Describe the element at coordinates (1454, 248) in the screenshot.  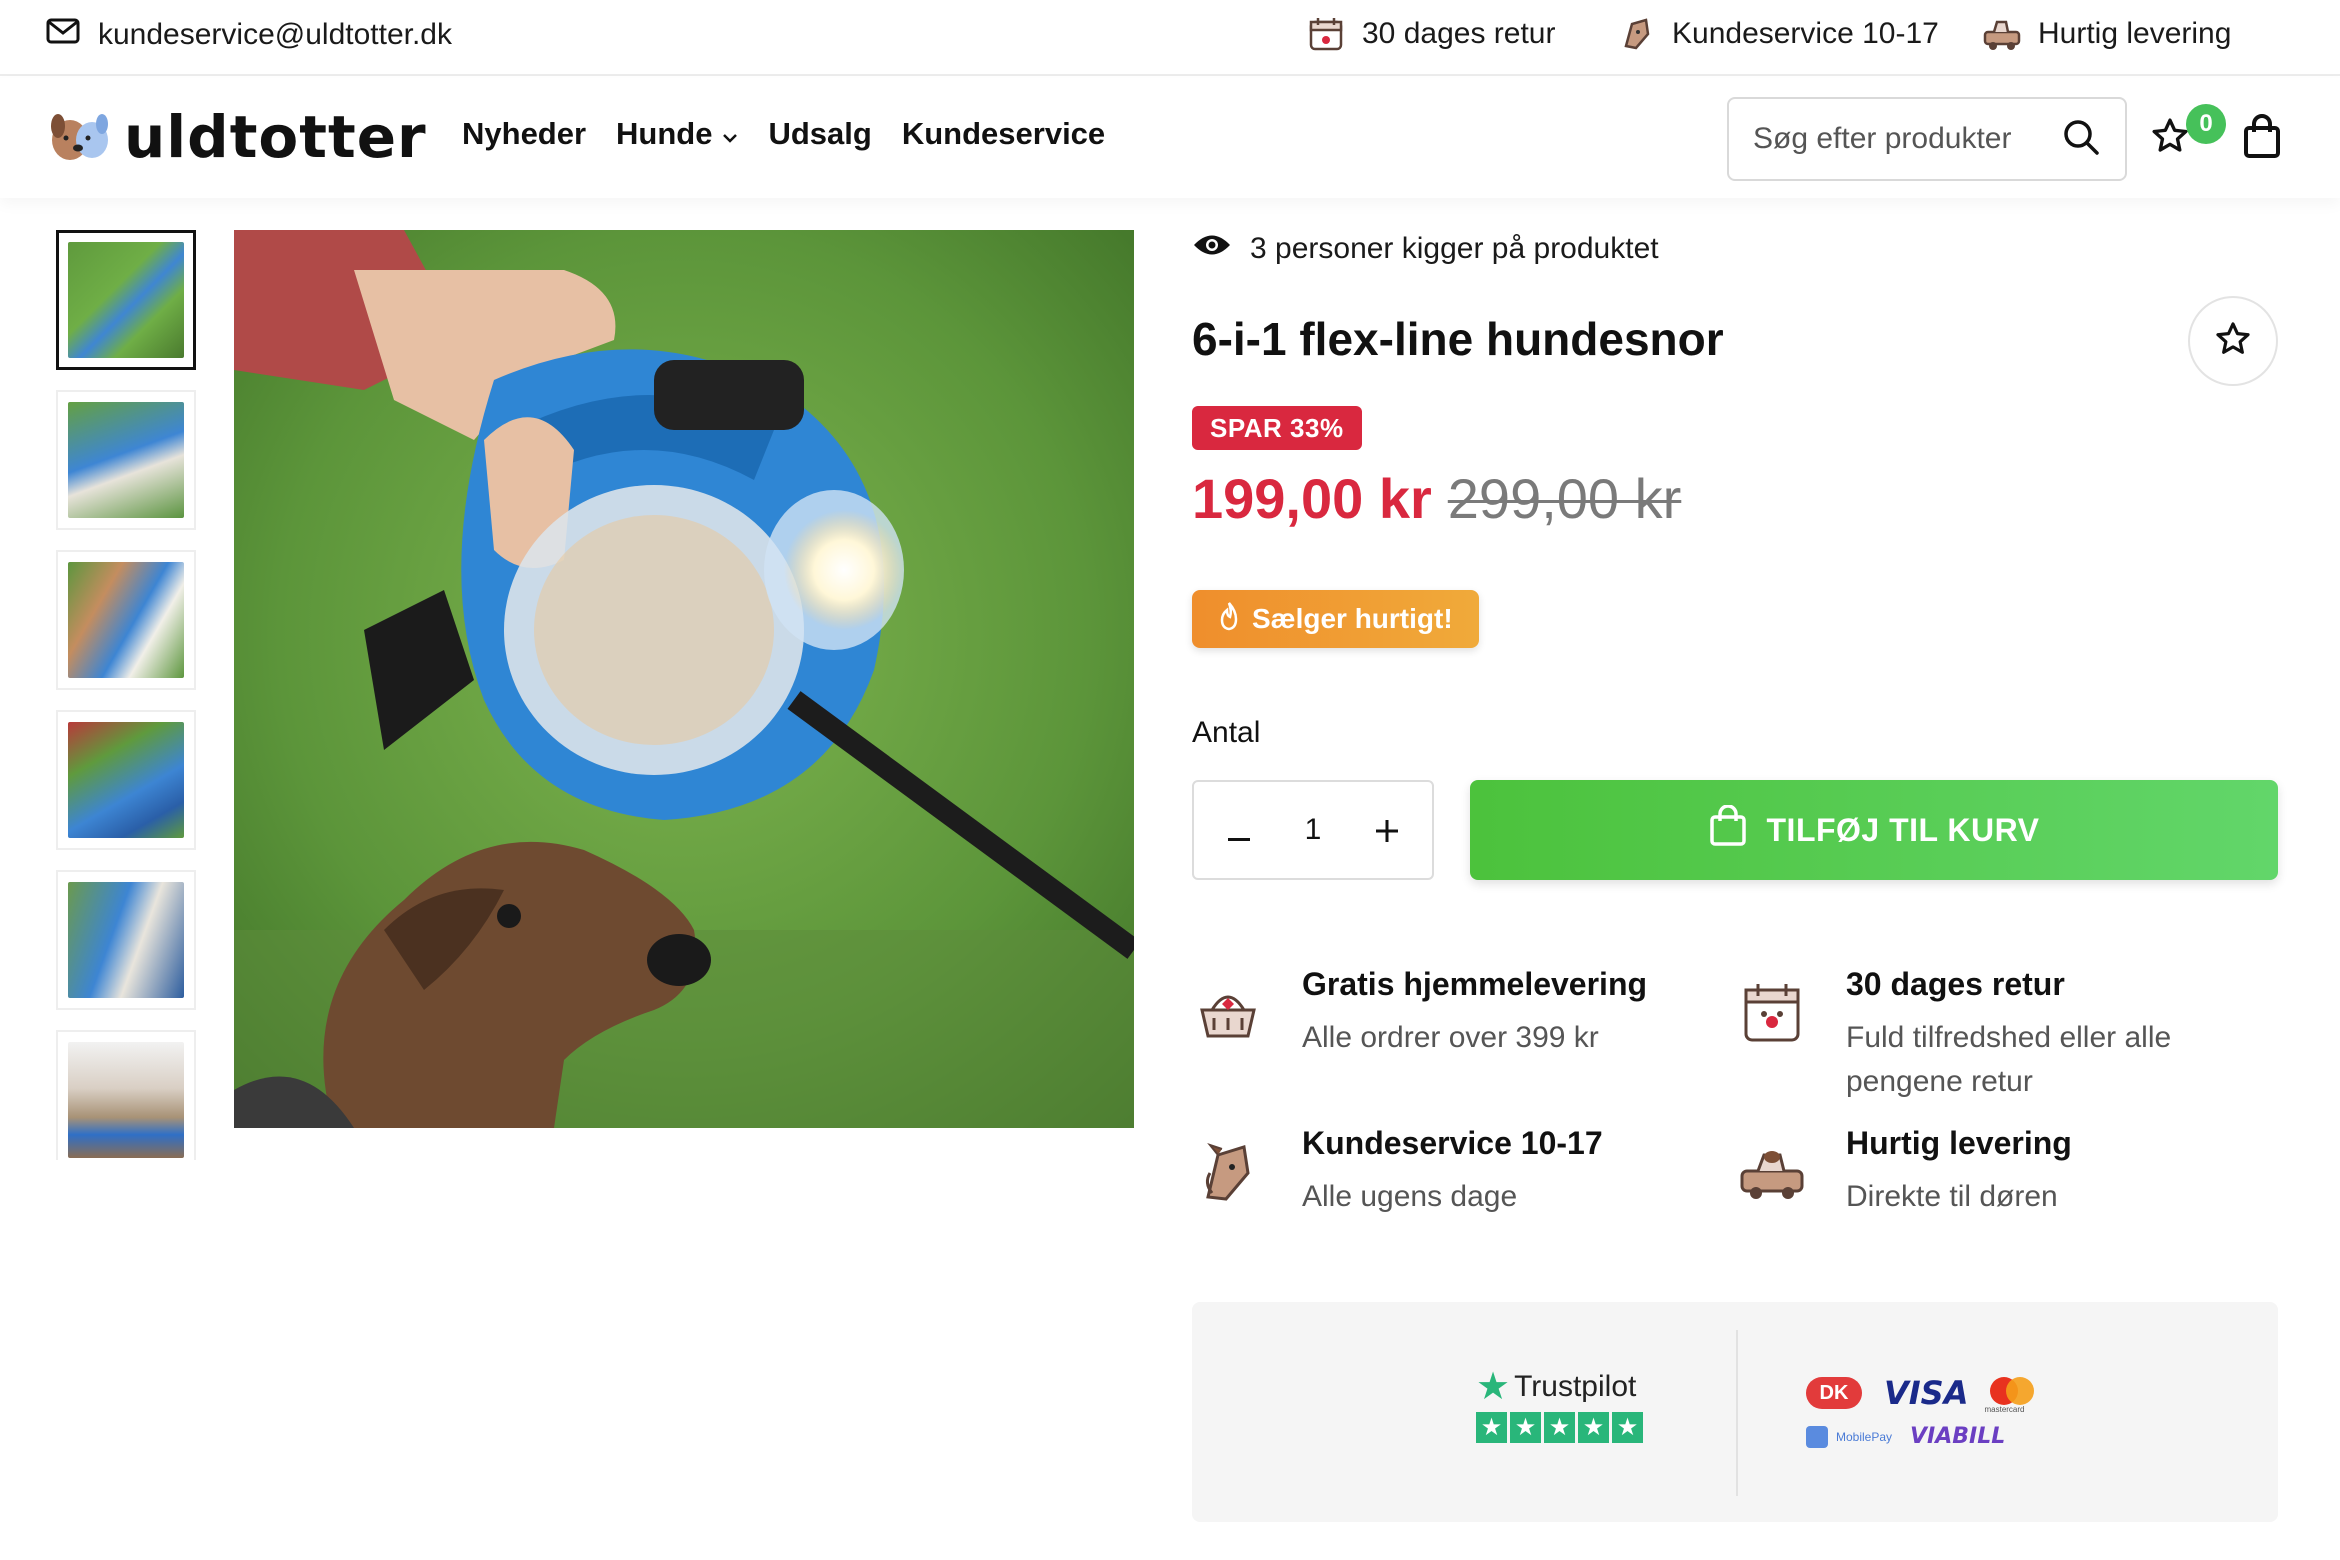
I see `viewers-text: 3 personer kigger på produktet` at that location.